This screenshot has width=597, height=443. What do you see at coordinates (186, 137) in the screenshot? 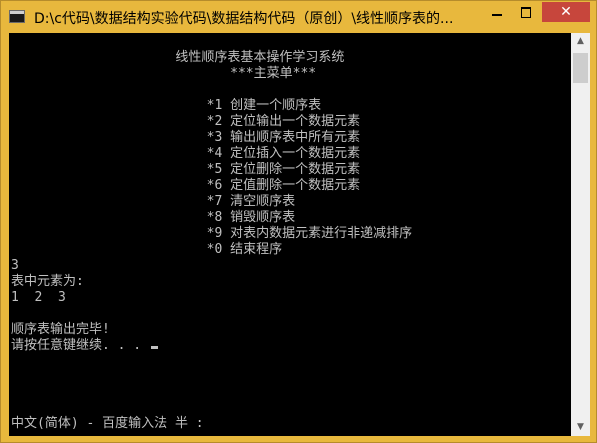
I see `console-menu-item-3: *3 输出顺序表中所有元素` at bounding box center [186, 137].